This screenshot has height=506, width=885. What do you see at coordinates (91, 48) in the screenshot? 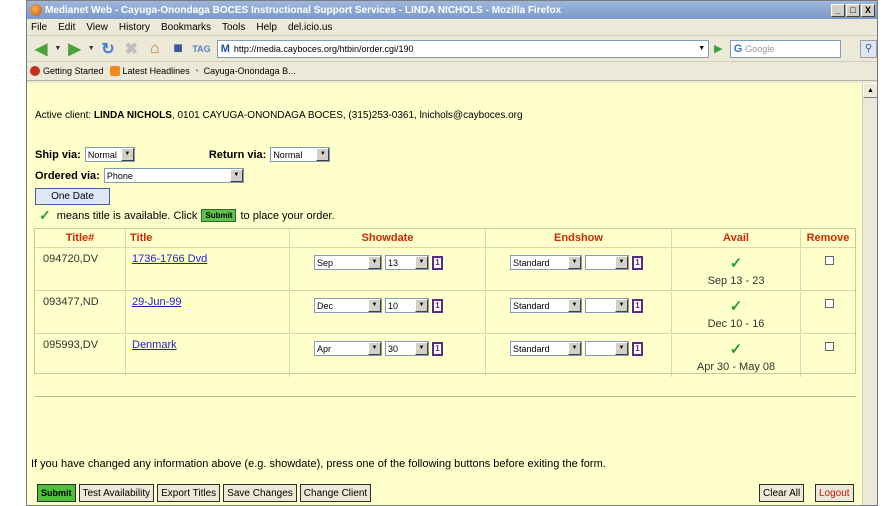
I see `forward-dropdown-icon: ▼` at bounding box center [91, 48].